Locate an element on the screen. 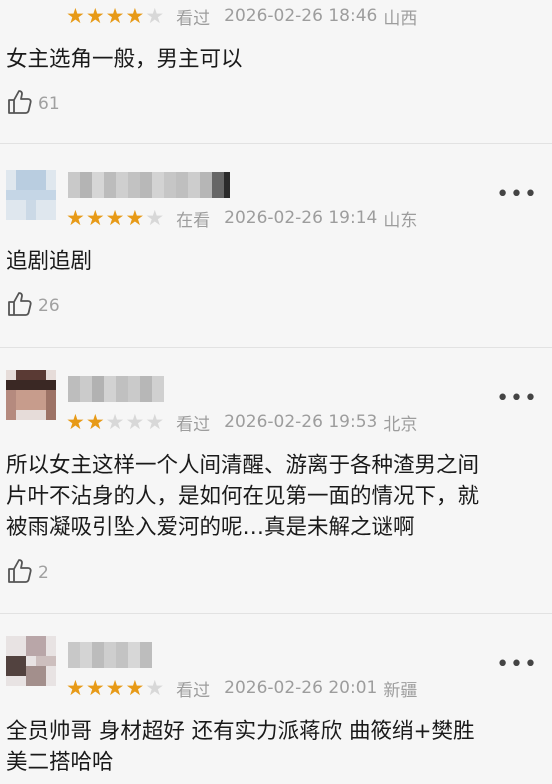 The height and width of the screenshot is (784, 552). review-location: 山西 is located at coordinates (400, 18).